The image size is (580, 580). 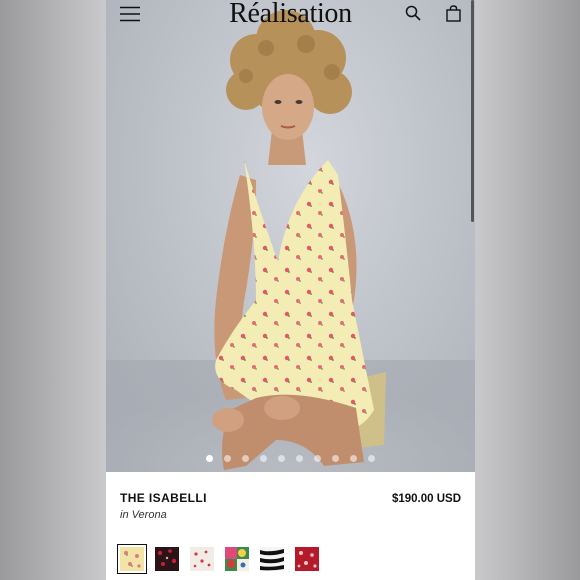 I want to click on color-swatches, so click(x=218, y=559).